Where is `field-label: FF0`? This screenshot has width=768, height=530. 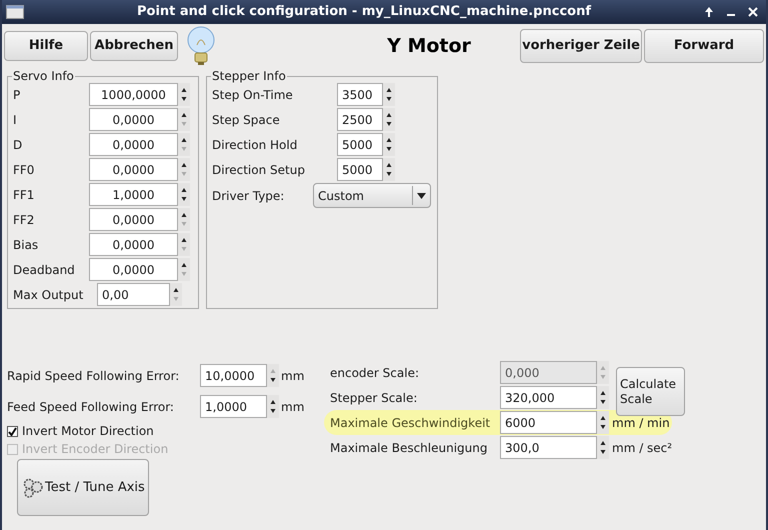
field-label: FF0 is located at coordinates (24, 170).